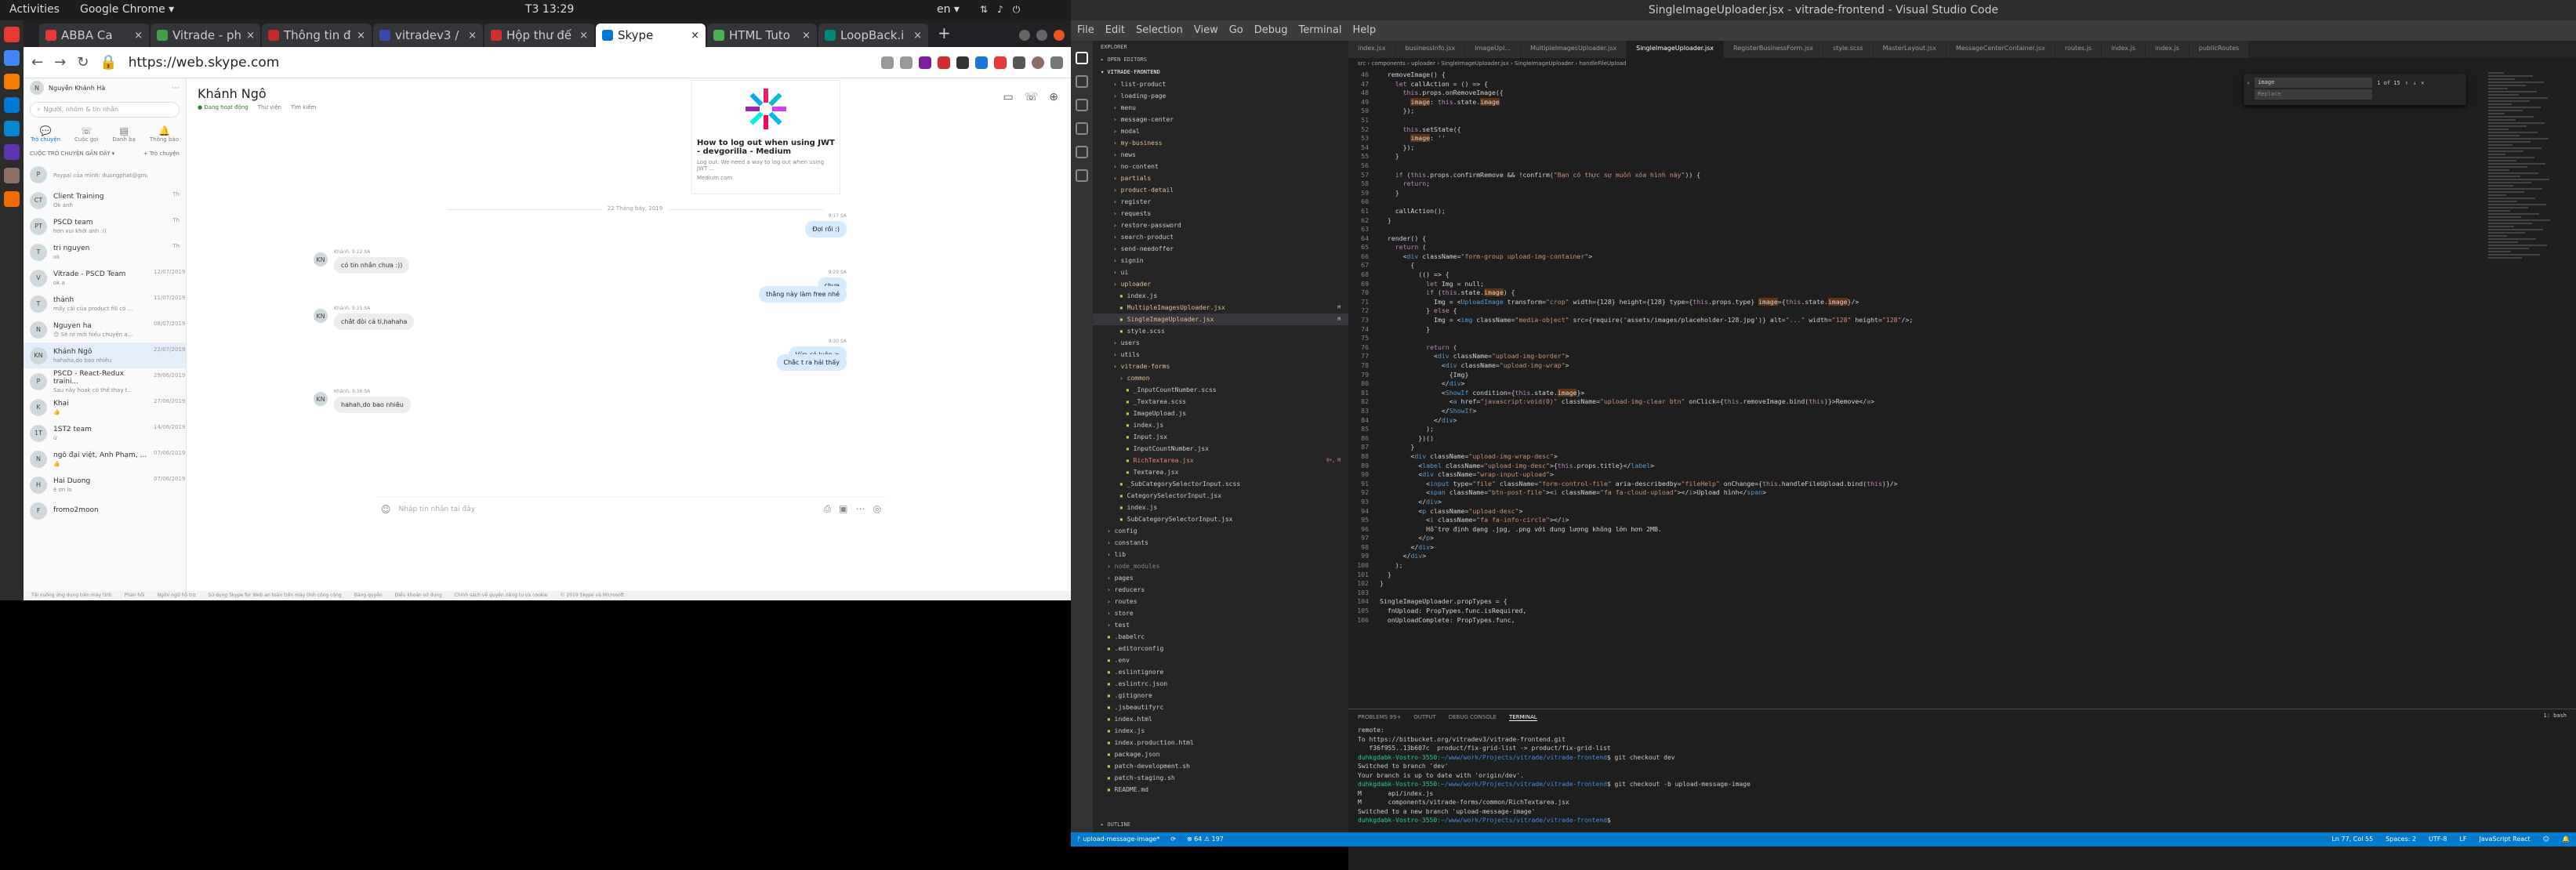 The image size is (2576, 870). I want to click on audio-call-icon: ☏, so click(1032, 97).